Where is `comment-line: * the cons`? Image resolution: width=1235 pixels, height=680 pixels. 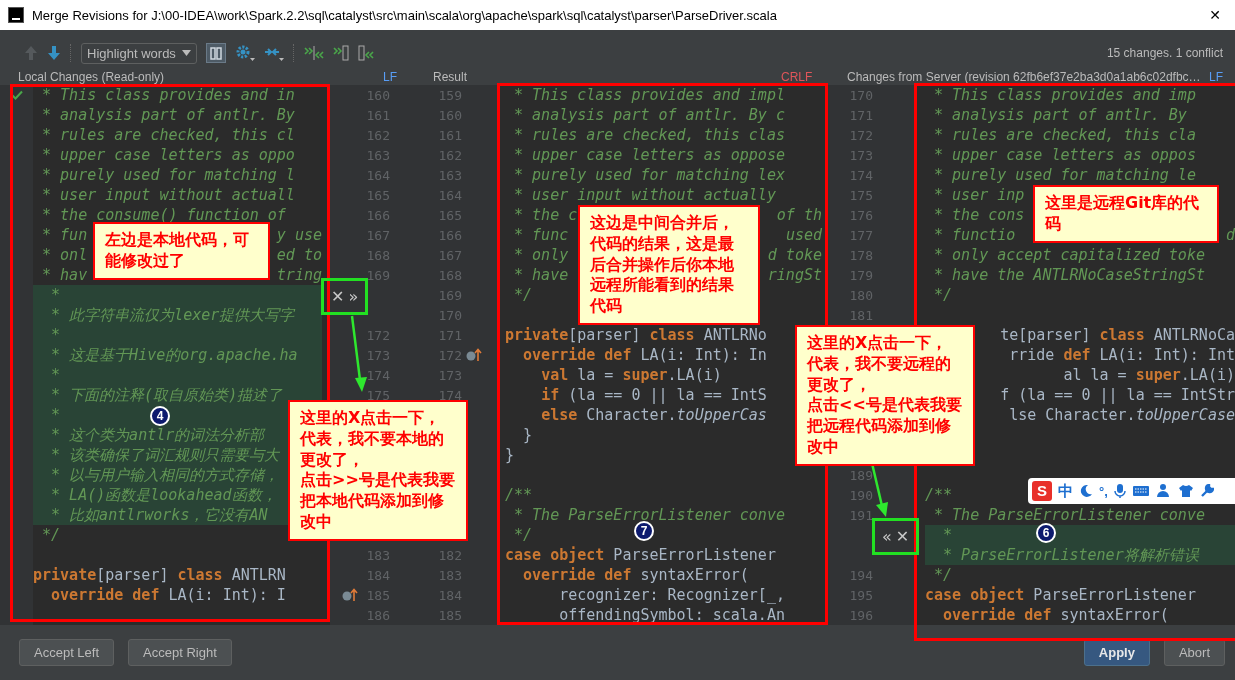 comment-line: * the cons is located at coordinates (979, 215).